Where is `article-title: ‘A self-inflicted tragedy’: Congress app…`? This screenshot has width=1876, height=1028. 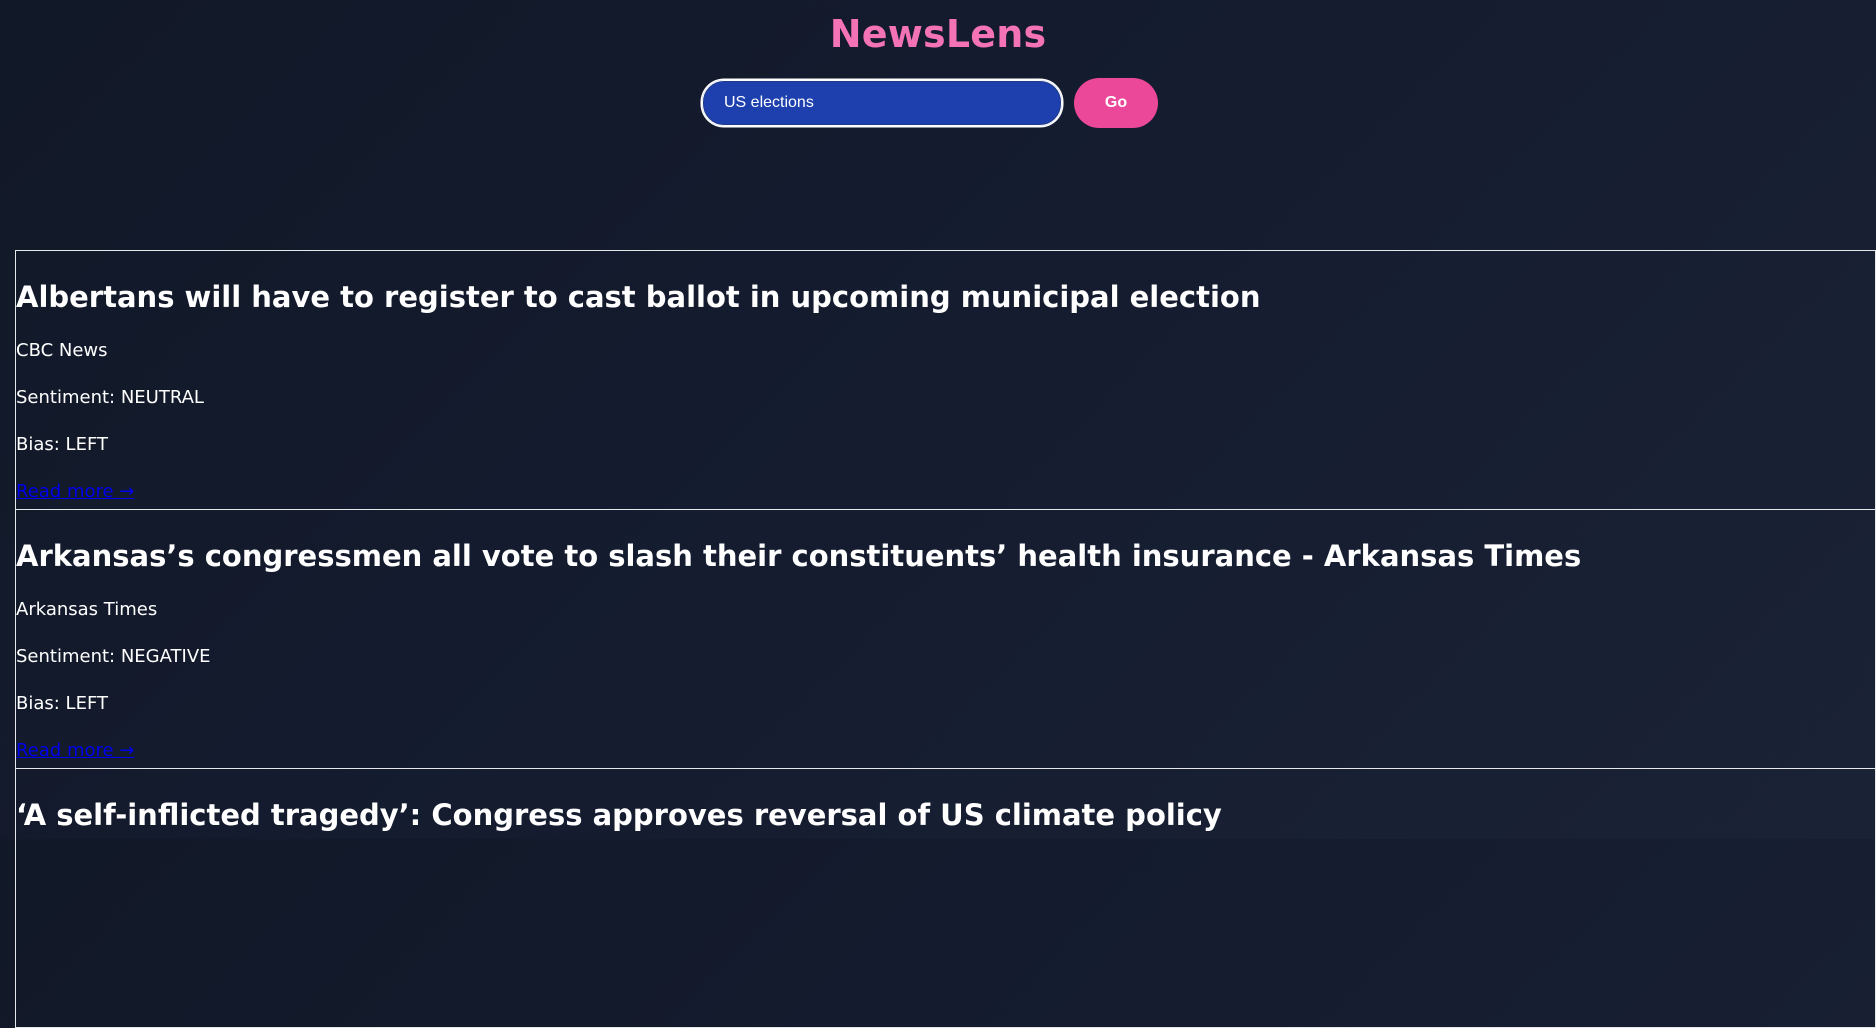 article-title: ‘A self-inflicted tragedy’: Congress app… is located at coordinates (619, 815).